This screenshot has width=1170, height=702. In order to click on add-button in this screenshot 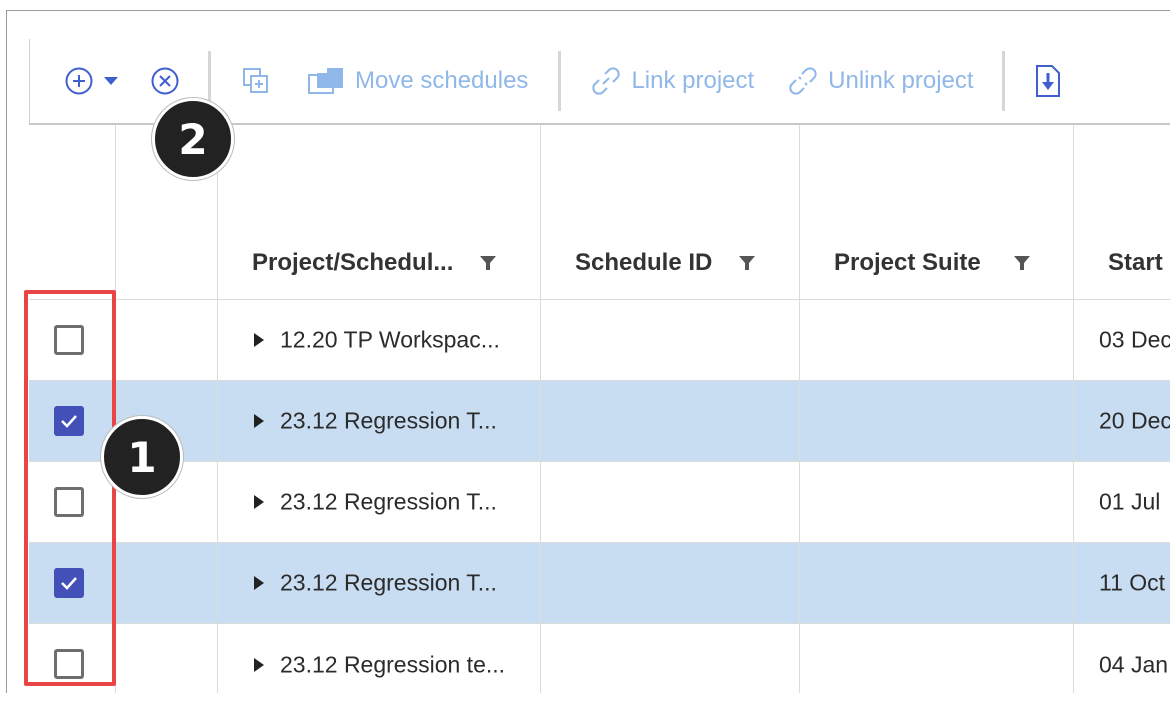, I will do `click(91, 81)`.